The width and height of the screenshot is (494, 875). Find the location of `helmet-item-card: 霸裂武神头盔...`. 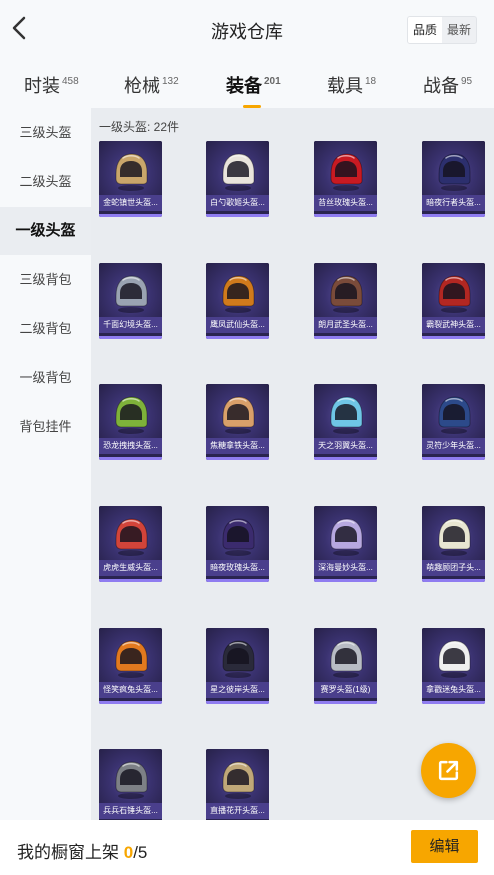

helmet-item-card: 霸裂武神头盔... is located at coordinates (453, 301).